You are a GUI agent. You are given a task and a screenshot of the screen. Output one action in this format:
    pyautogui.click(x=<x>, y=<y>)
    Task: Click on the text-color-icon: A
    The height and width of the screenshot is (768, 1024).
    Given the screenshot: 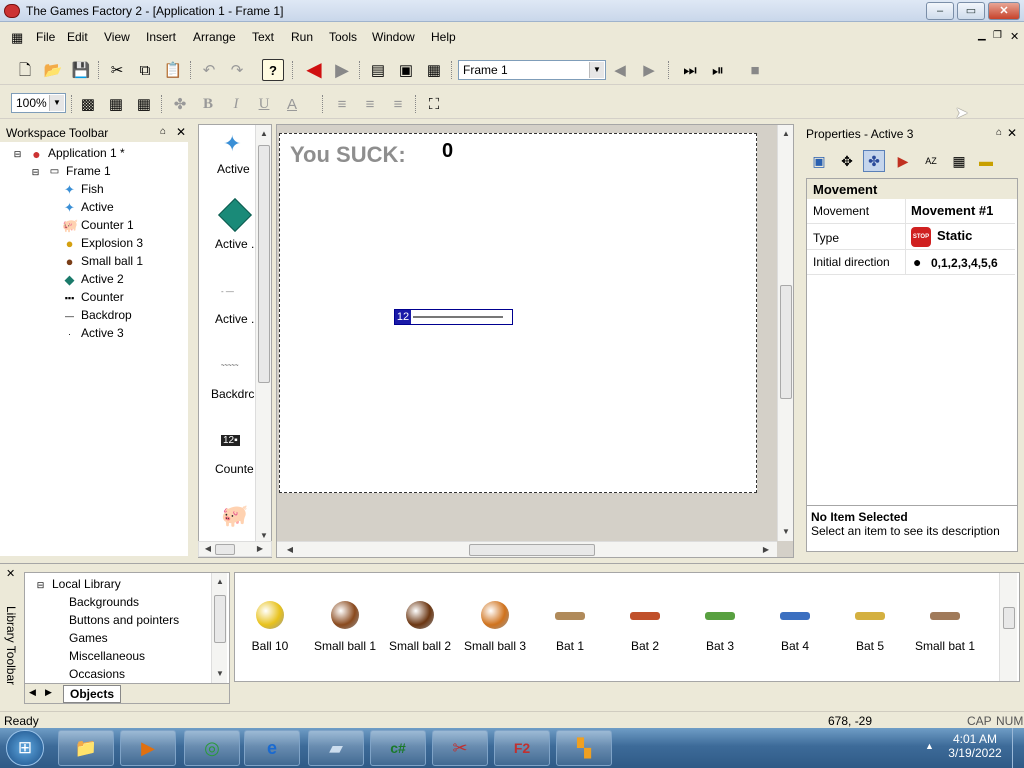 What is the action you would take?
    pyautogui.click(x=292, y=104)
    